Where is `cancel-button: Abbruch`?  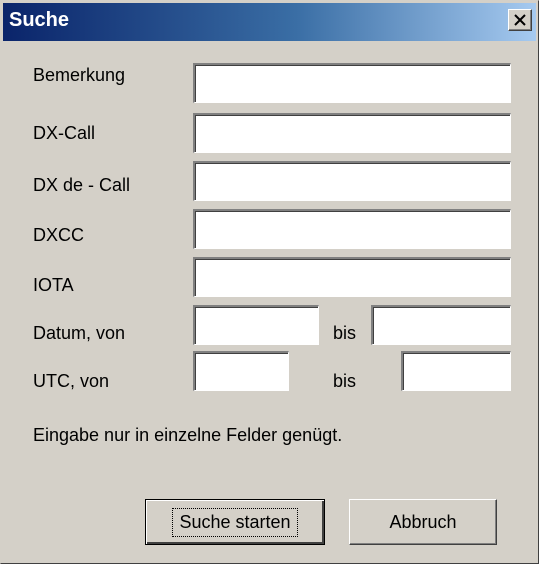 cancel-button: Abbruch is located at coordinates (423, 522).